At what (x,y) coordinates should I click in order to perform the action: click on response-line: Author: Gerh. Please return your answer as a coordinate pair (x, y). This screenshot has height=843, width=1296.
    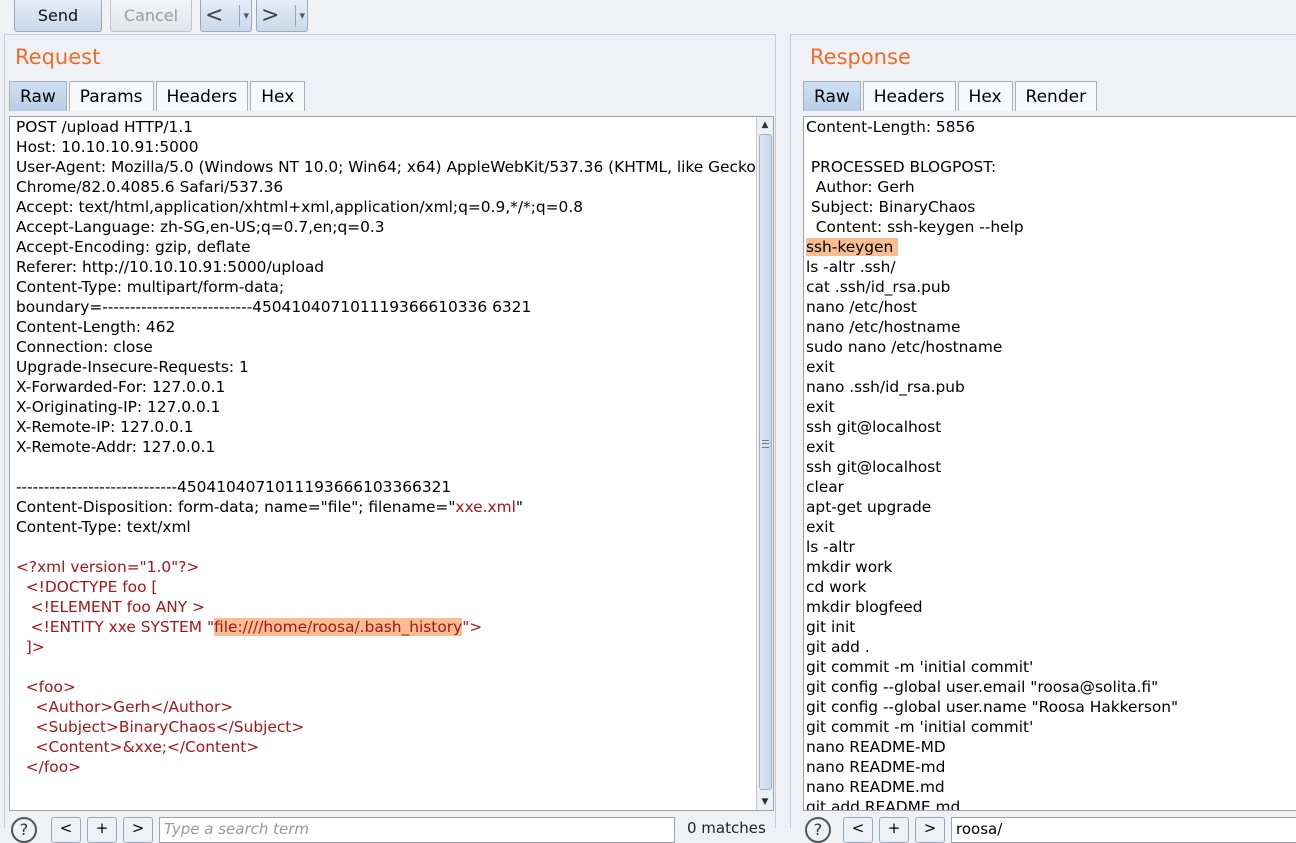
    Looking at the image, I should click on (992, 187).